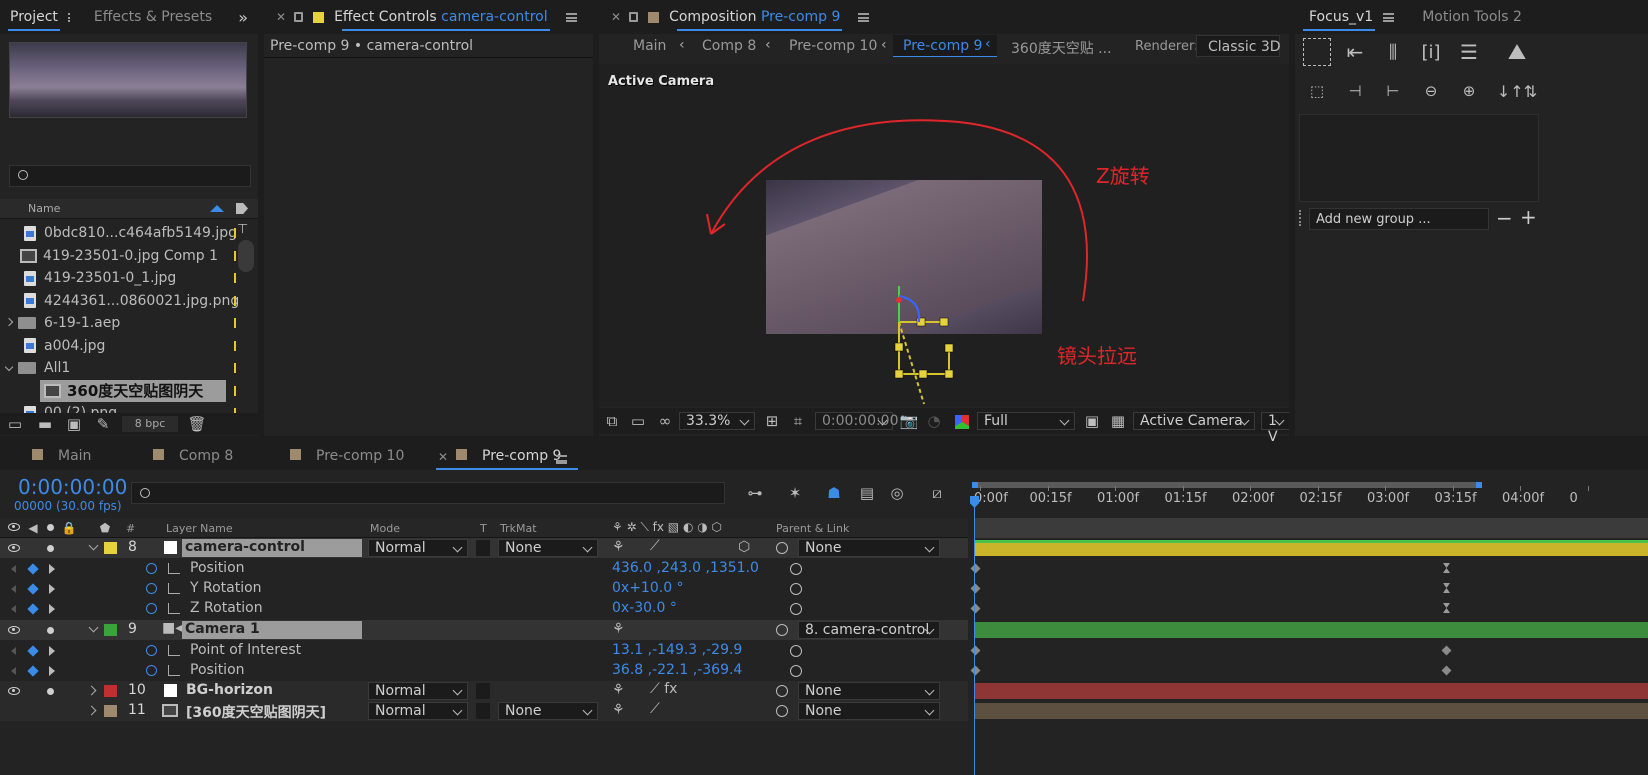  Describe the element at coordinates (272, 630) in the screenshot. I see `layer-name-field: Camera 1` at that location.